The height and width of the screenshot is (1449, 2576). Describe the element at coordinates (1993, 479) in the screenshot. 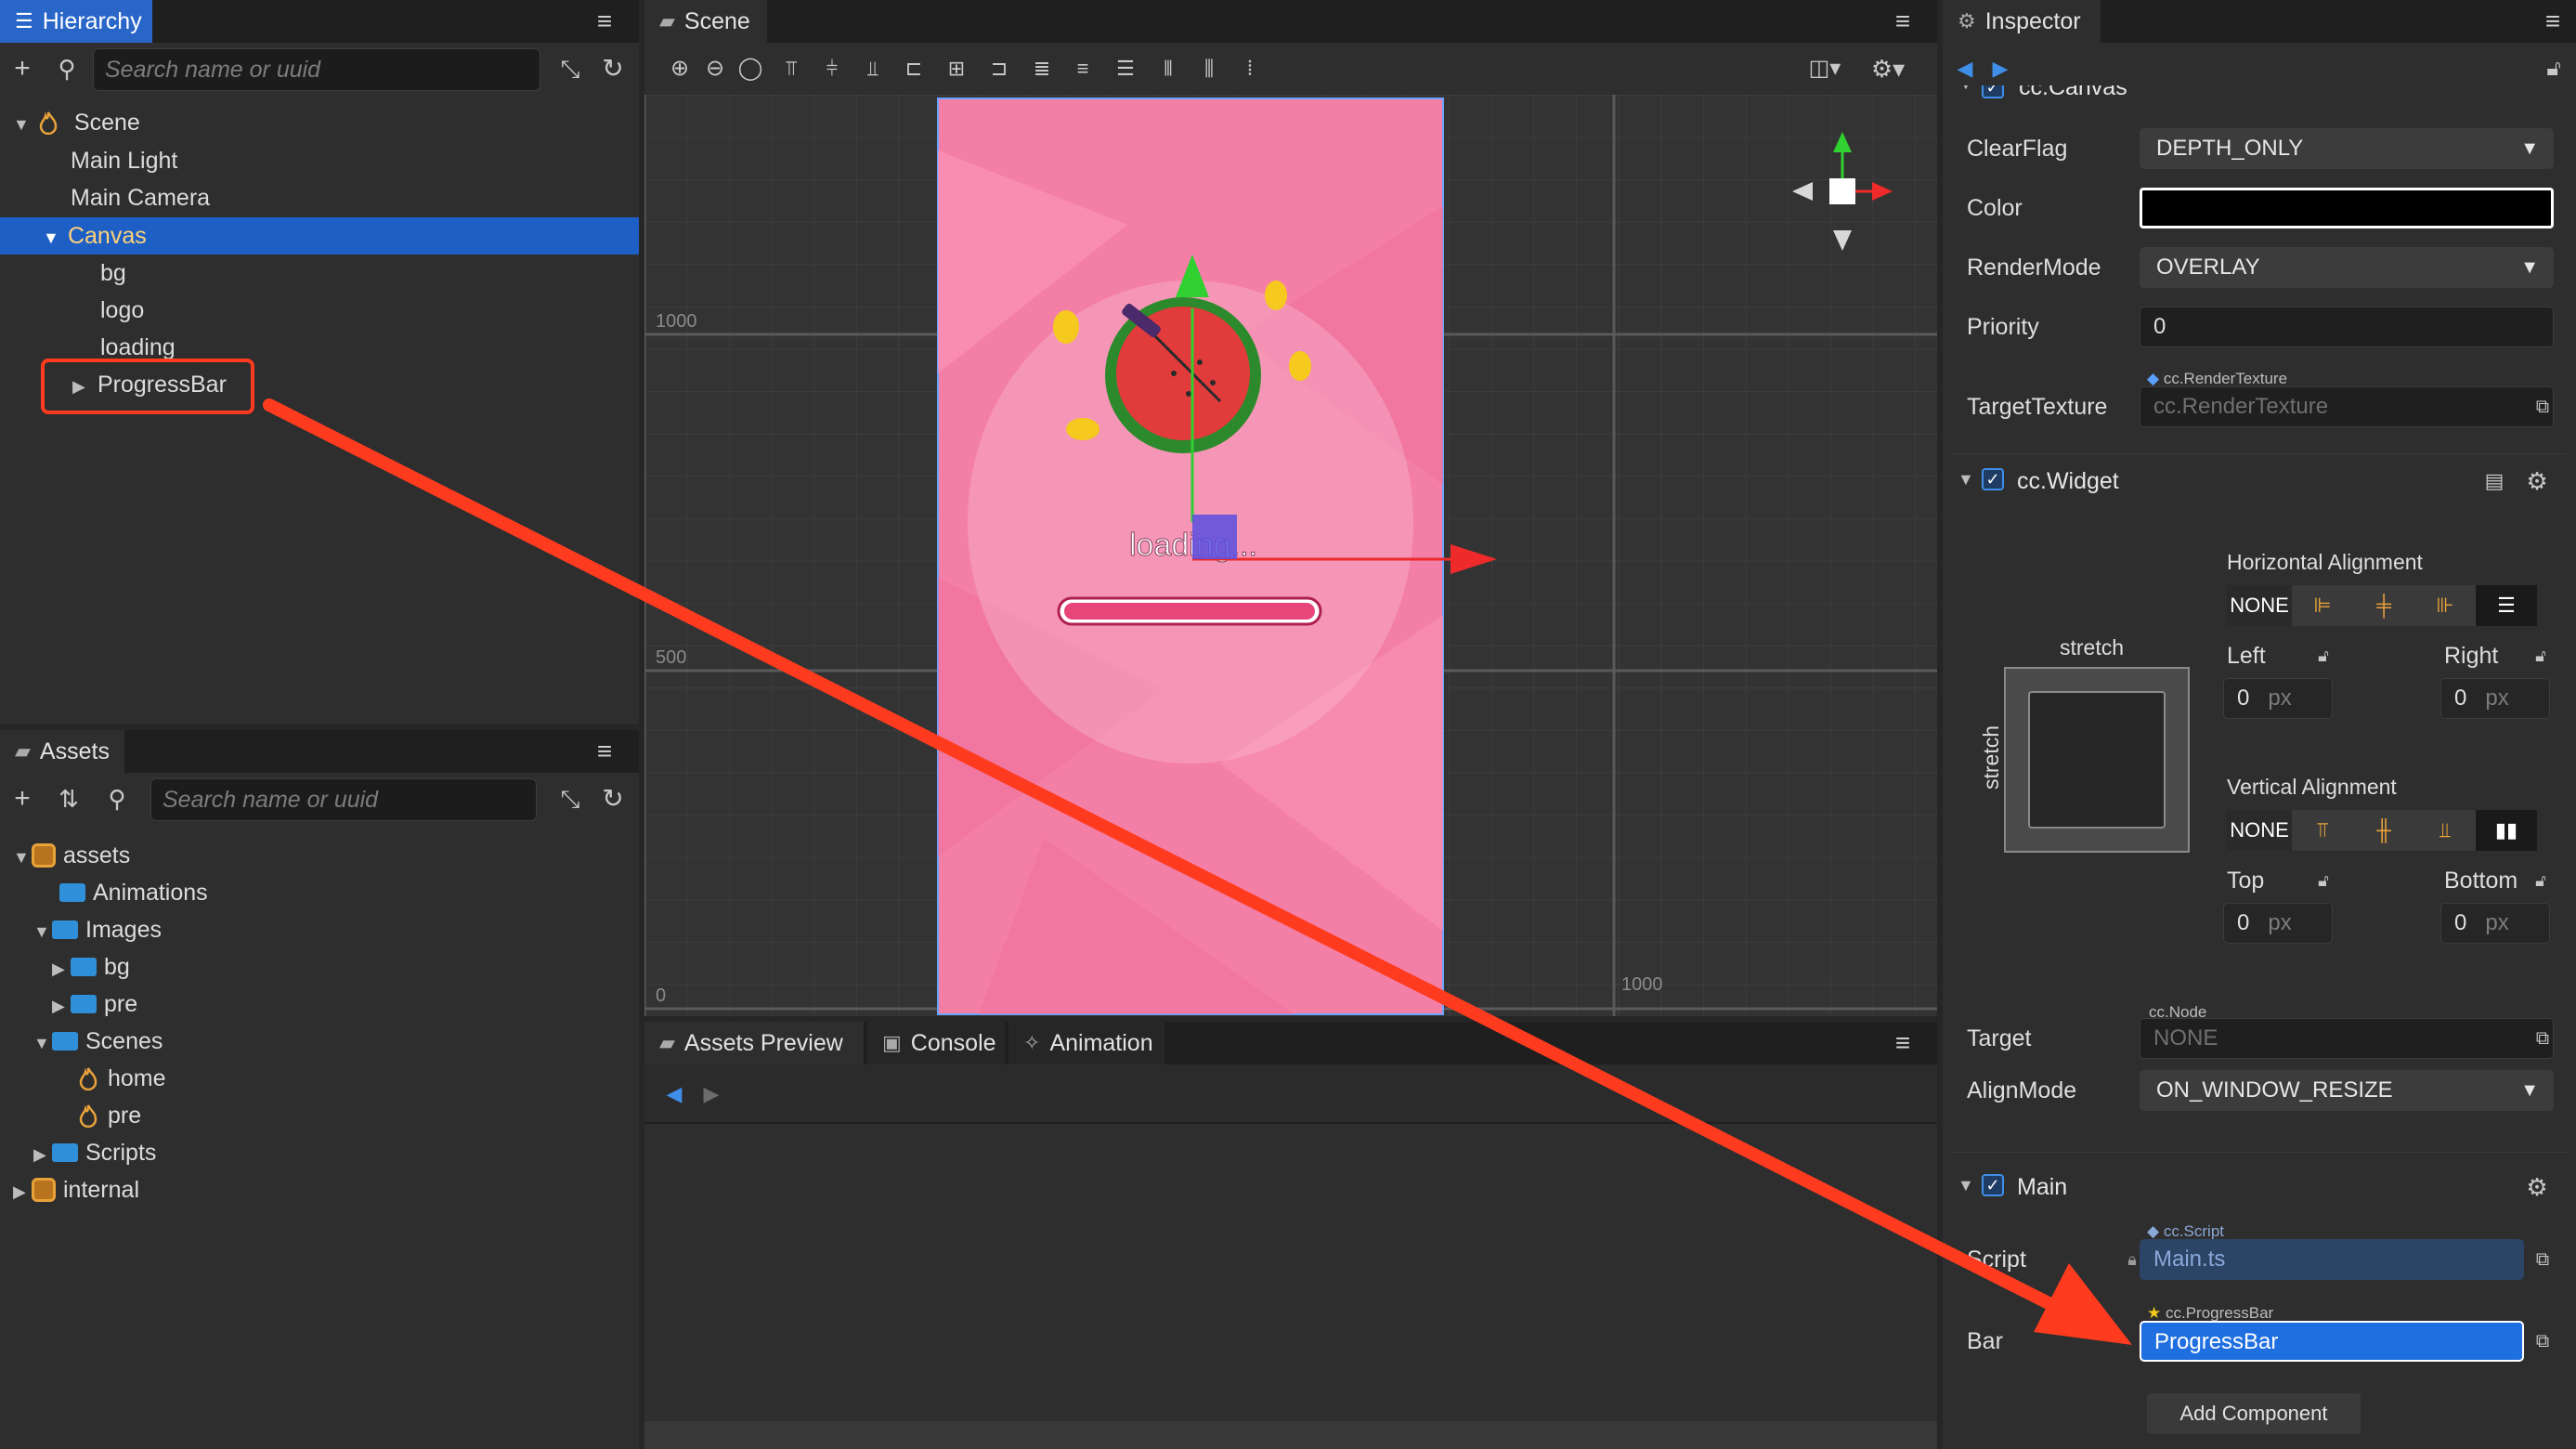

I see `widget-enabled-checkbox: ✓` at that location.